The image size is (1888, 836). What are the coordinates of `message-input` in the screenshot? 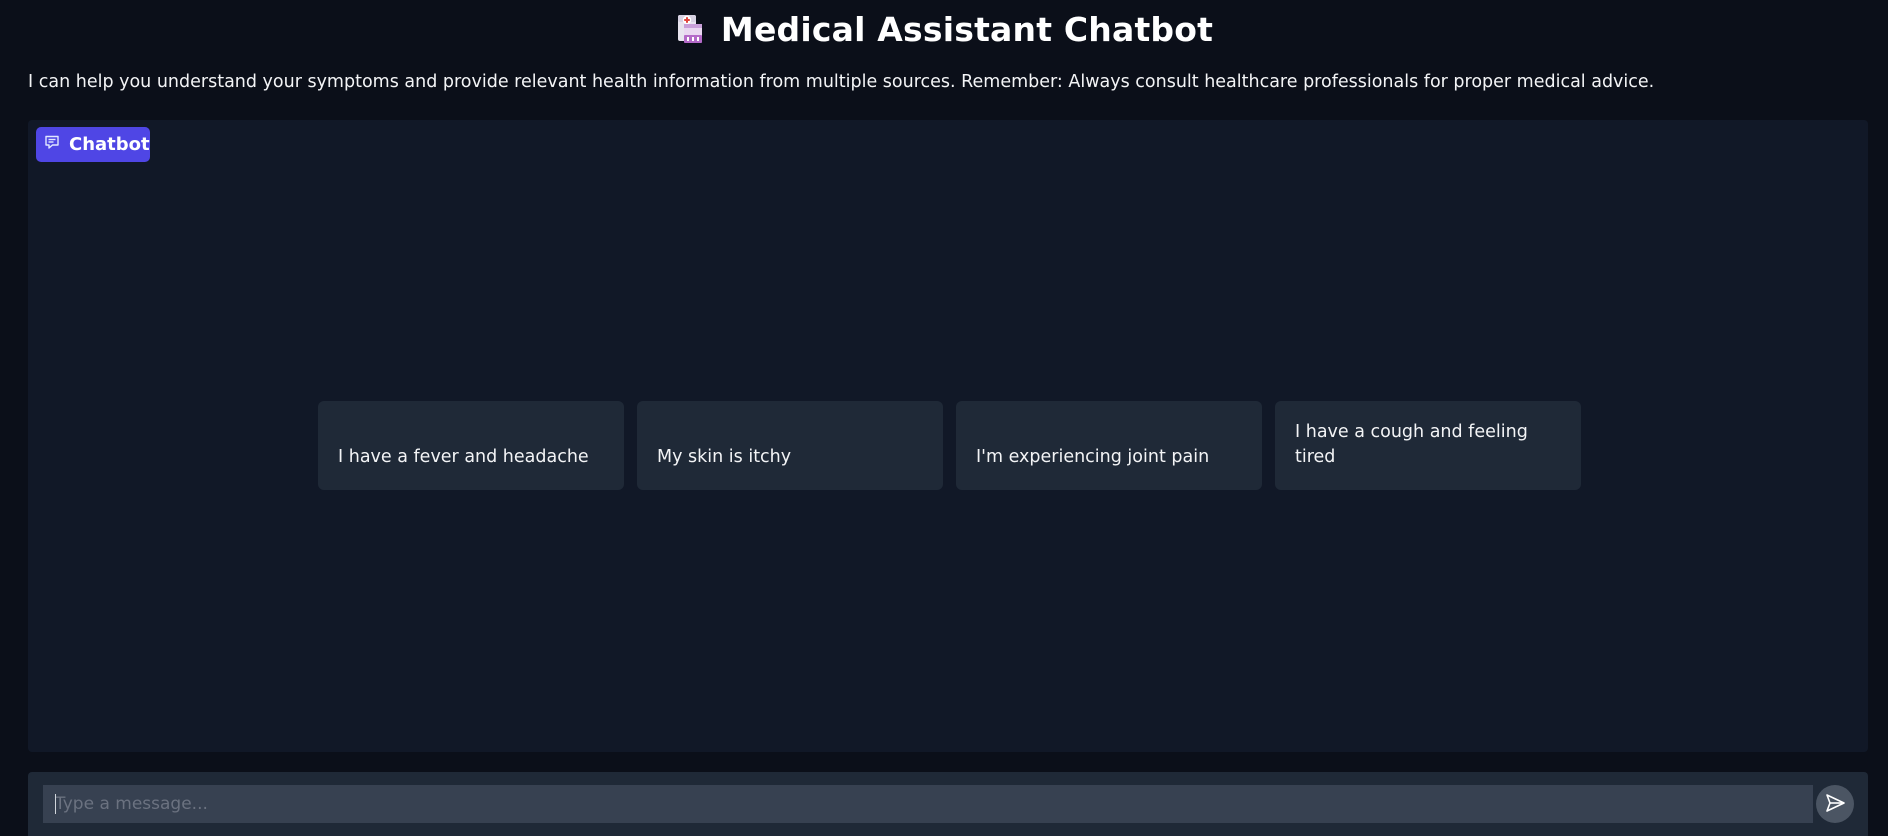 It's located at (928, 804).